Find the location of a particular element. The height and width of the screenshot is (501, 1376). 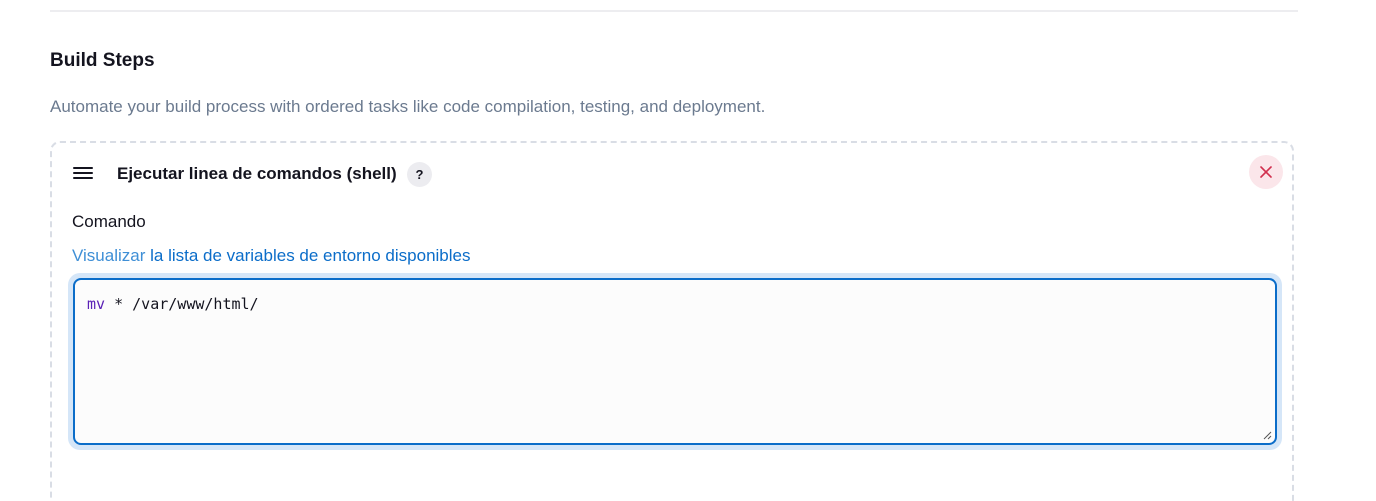

help-button: ? is located at coordinates (419, 174).